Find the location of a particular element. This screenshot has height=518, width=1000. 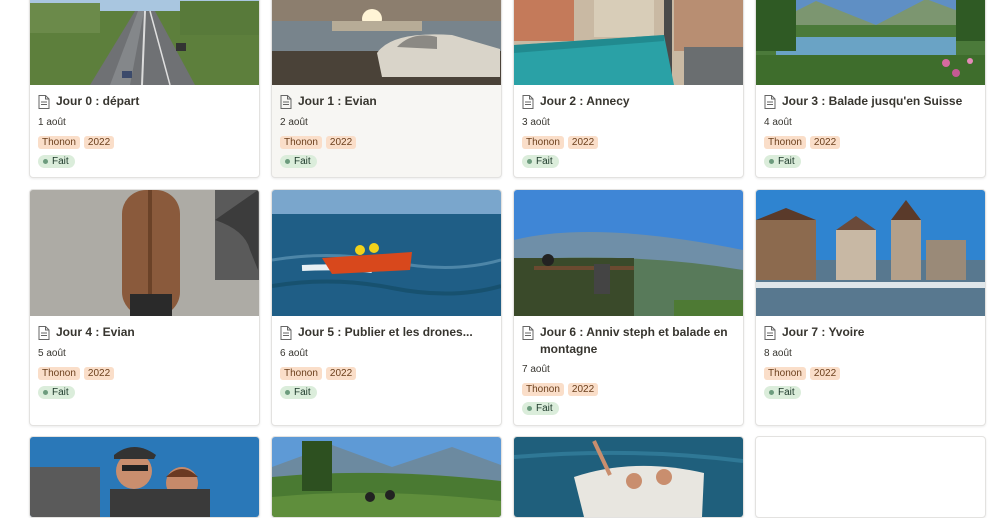

card-date: 8 août is located at coordinates (778, 353).